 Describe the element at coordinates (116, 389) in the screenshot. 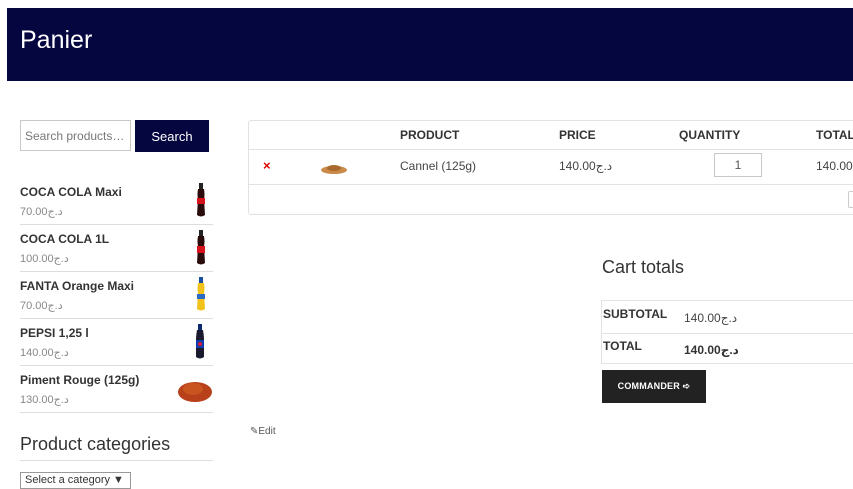

I see `list-item: Piment Rouge (125g) 130.00د.ج` at that location.